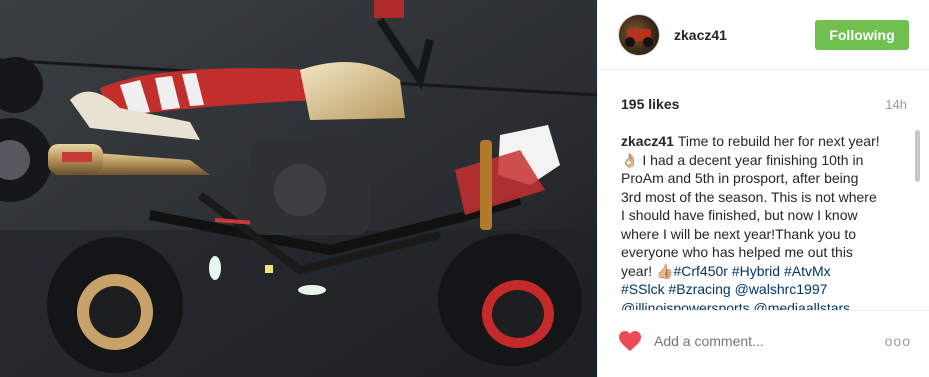  What do you see at coordinates (862, 34) in the screenshot?
I see `following-button: Following` at bounding box center [862, 34].